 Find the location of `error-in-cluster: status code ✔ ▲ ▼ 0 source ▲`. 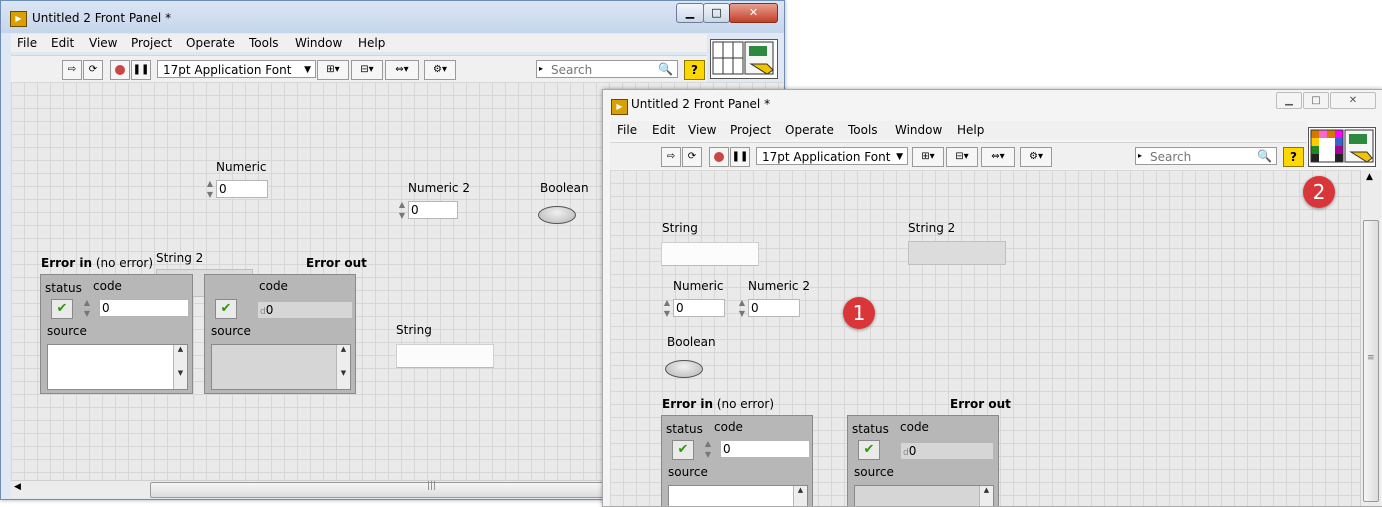

error-in-cluster: status code ✔ ▲ ▼ 0 source ▲ is located at coordinates (737, 460).